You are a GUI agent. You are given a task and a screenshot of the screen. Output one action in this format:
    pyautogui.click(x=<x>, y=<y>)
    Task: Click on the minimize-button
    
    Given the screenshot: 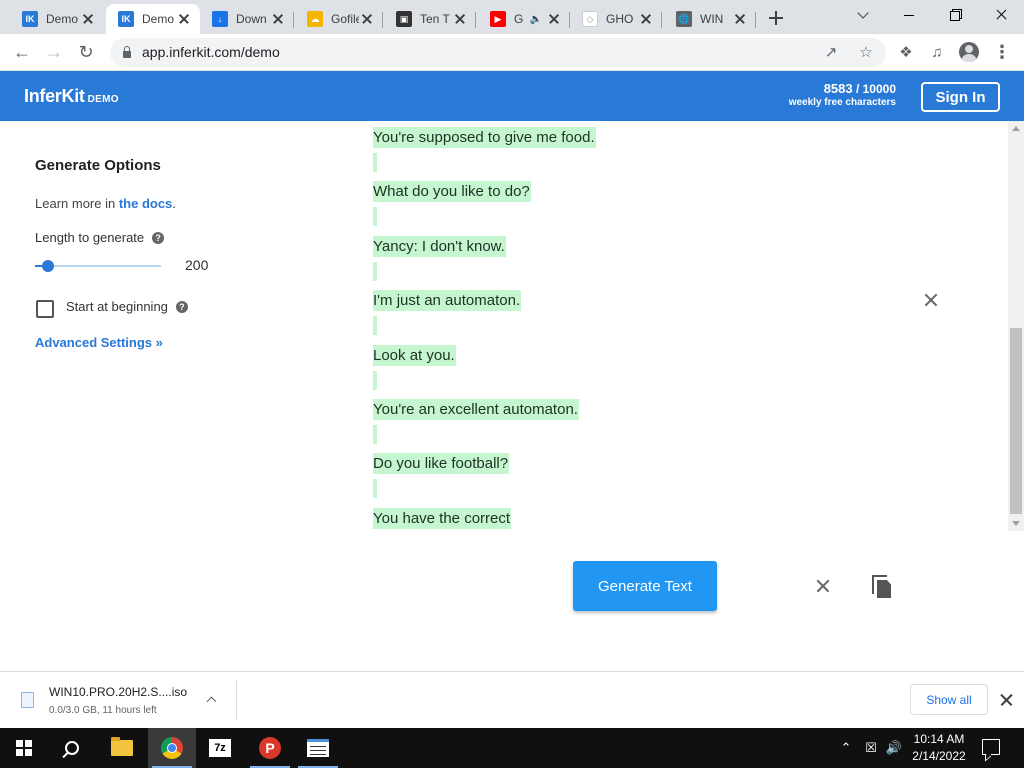 What is the action you would take?
    pyautogui.click(x=909, y=15)
    